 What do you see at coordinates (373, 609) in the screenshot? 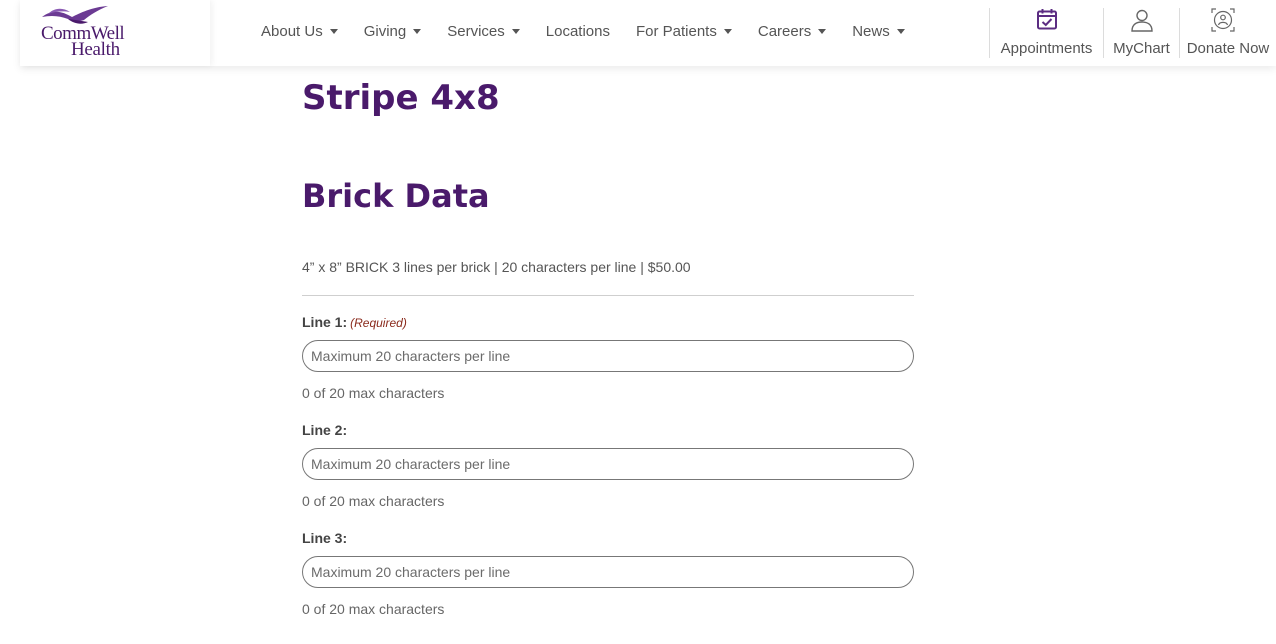
I see `line-3-char-counter: 0 of 20 max characters` at bounding box center [373, 609].